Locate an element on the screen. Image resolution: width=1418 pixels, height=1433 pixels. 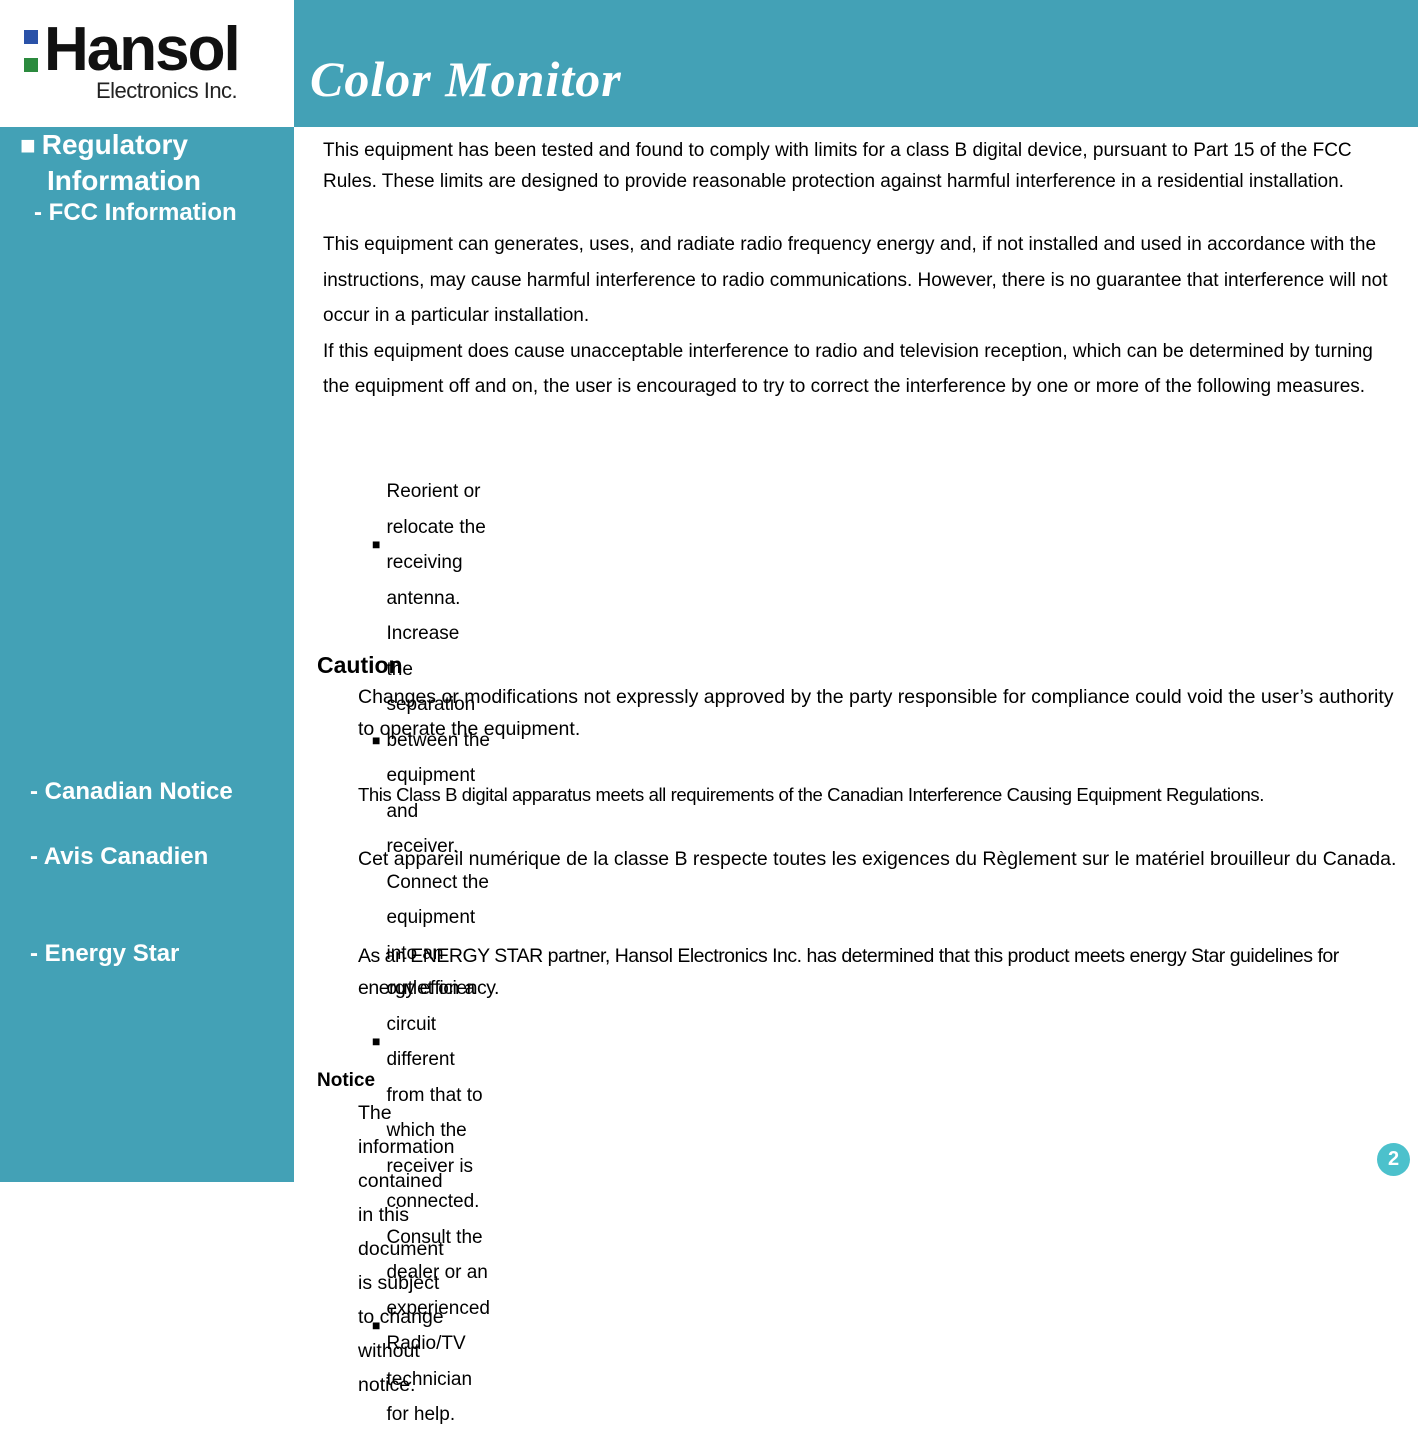
page-number-badge: 2 is located at coordinates (1393, 1159).